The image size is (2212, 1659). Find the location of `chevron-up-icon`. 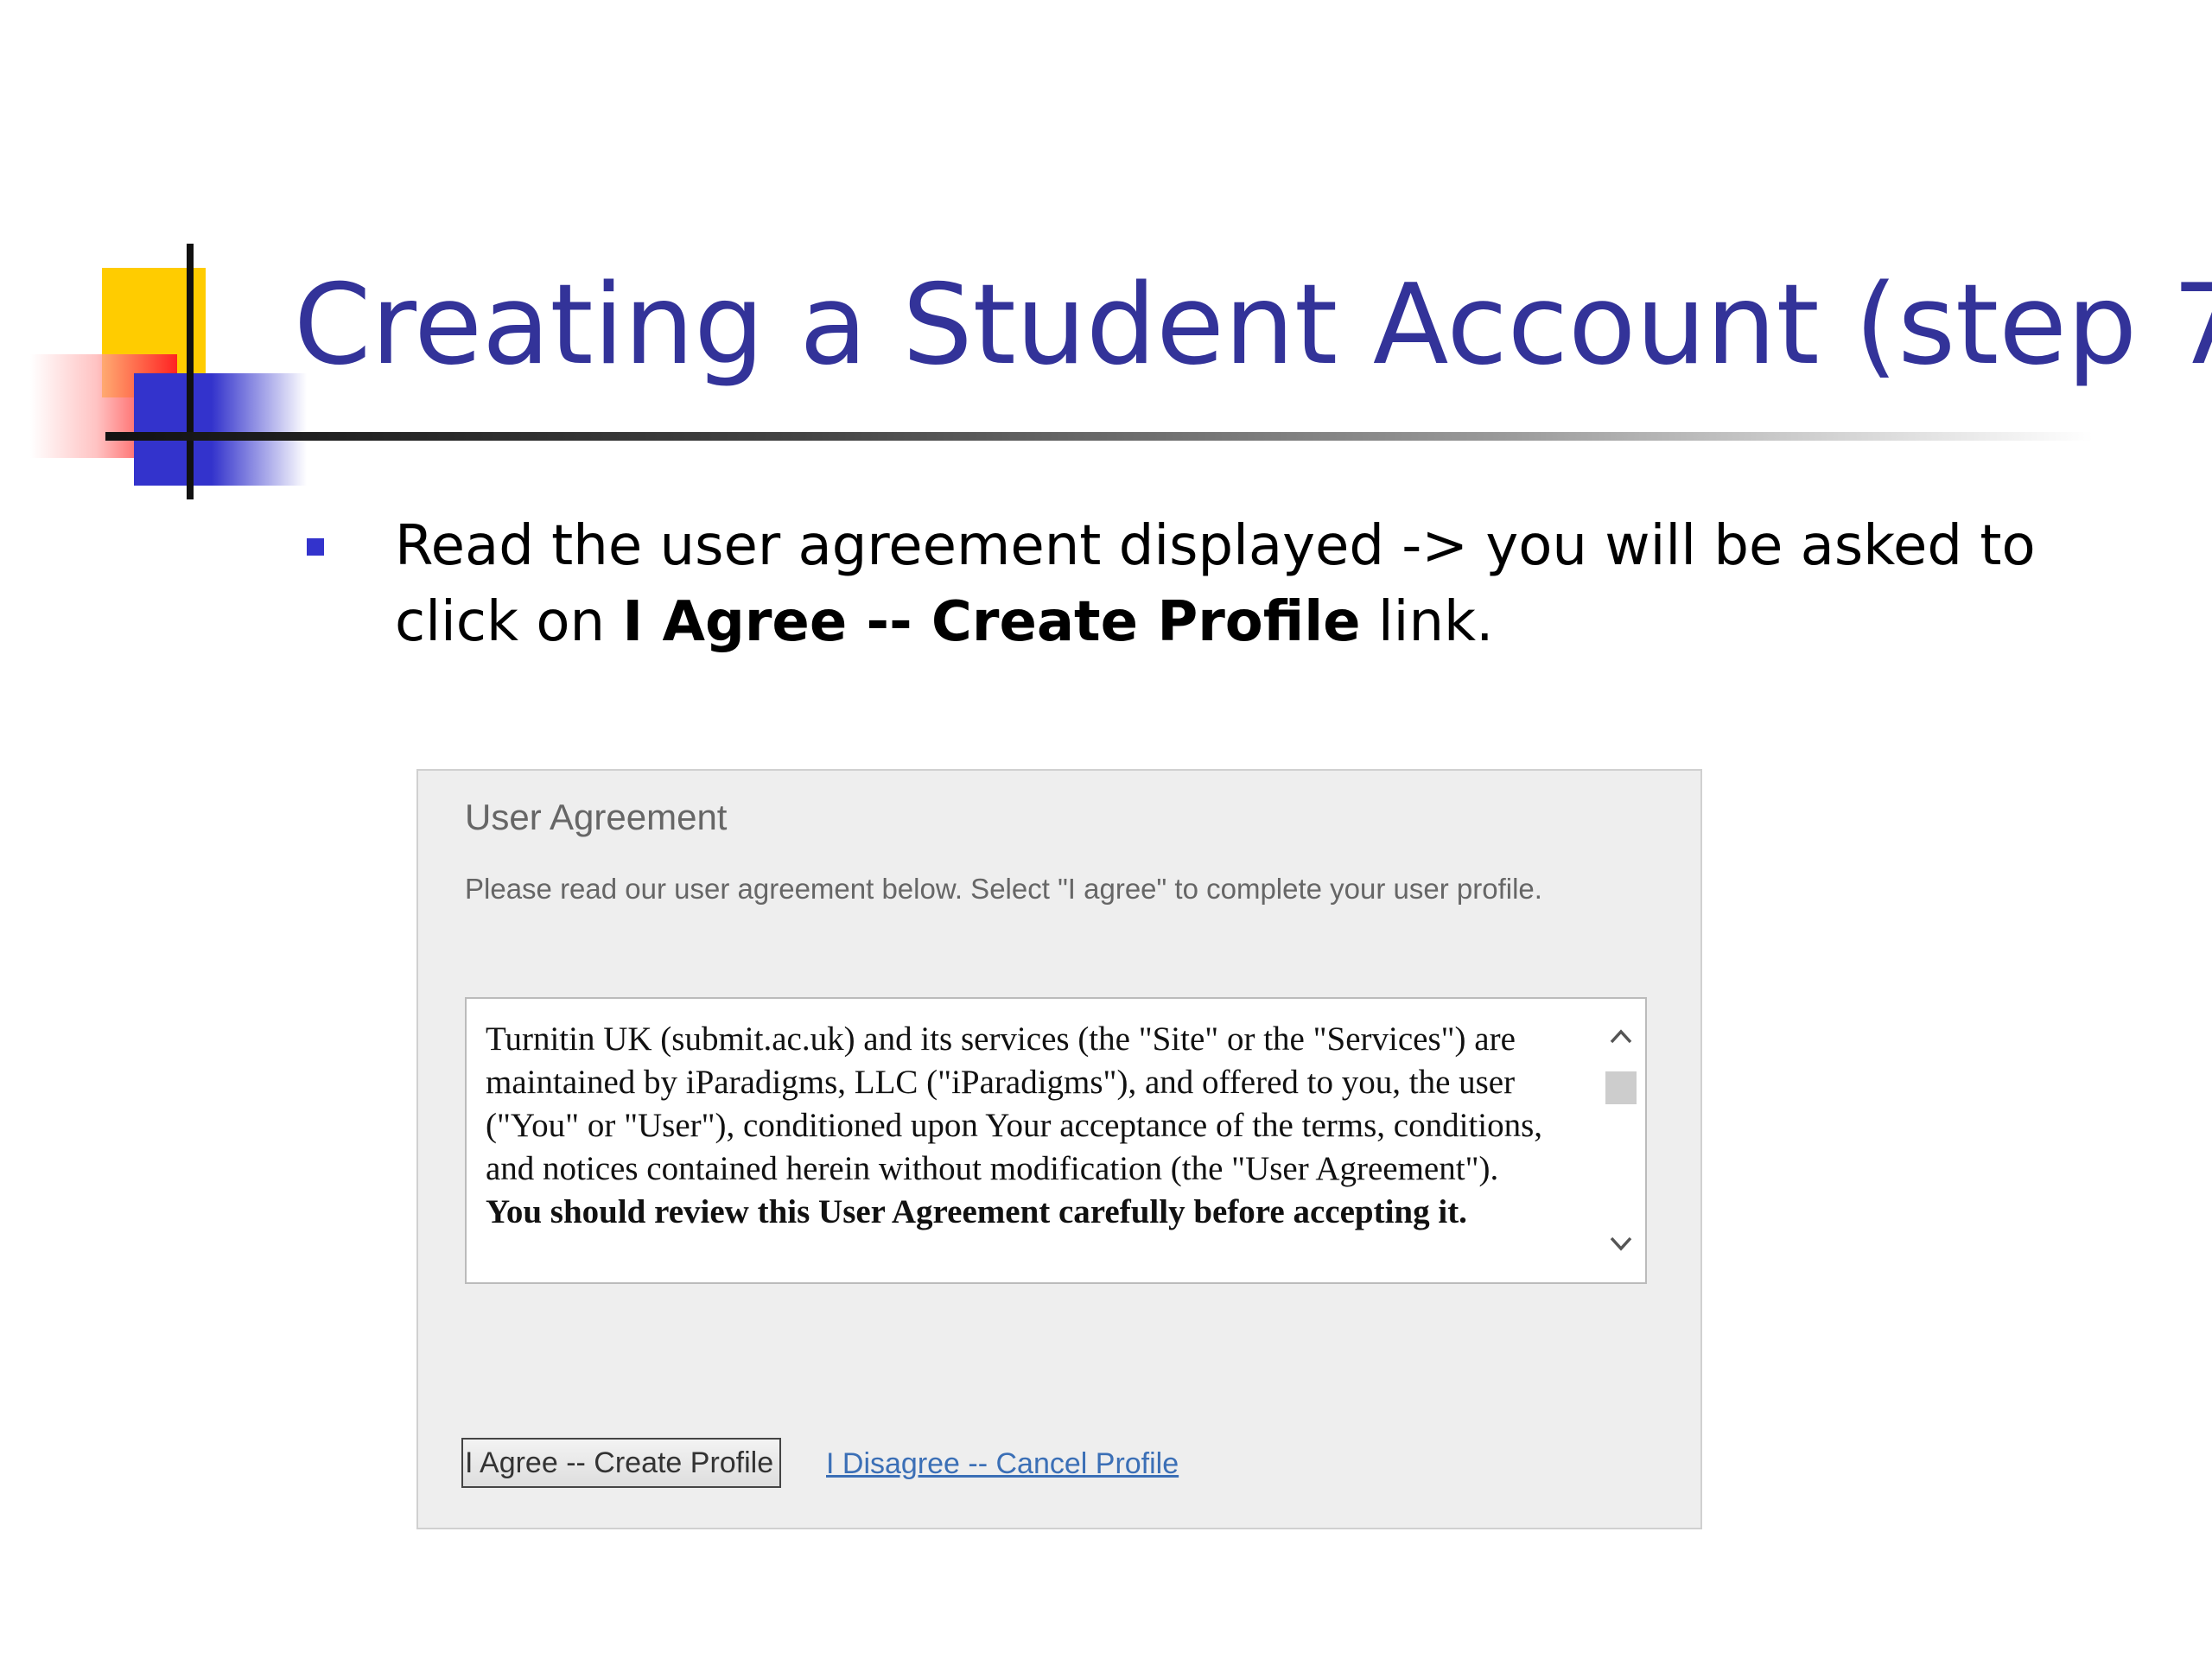

chevron-up-icon is located at coordinates (1621, 1036).